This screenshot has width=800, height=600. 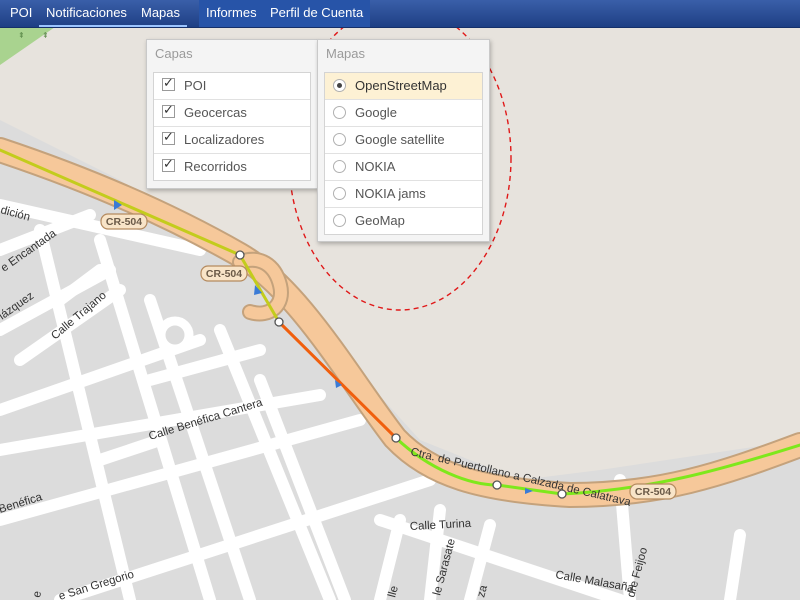 What do you see at coordinates (161, 13) in the screenshot?
I see `tab-mapas: Mapas` at bounding box center [161, 13].